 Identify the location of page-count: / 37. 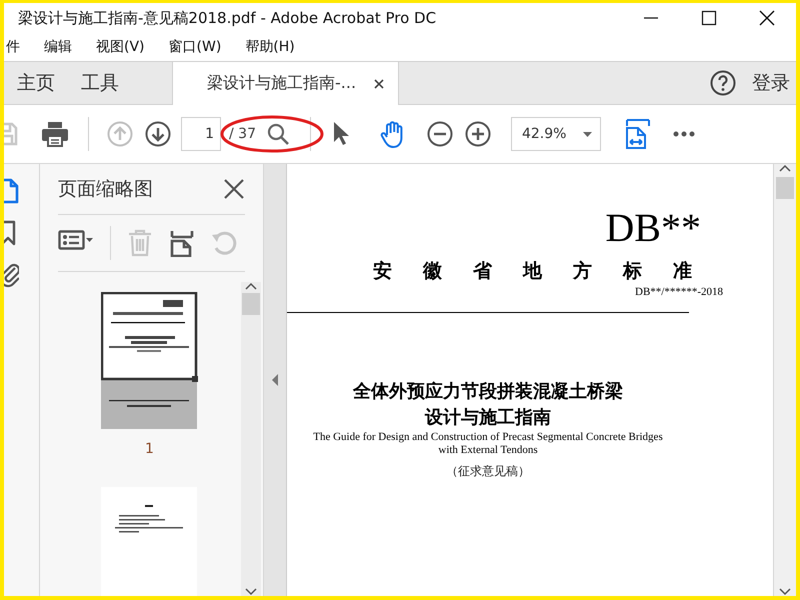
(242, 134).